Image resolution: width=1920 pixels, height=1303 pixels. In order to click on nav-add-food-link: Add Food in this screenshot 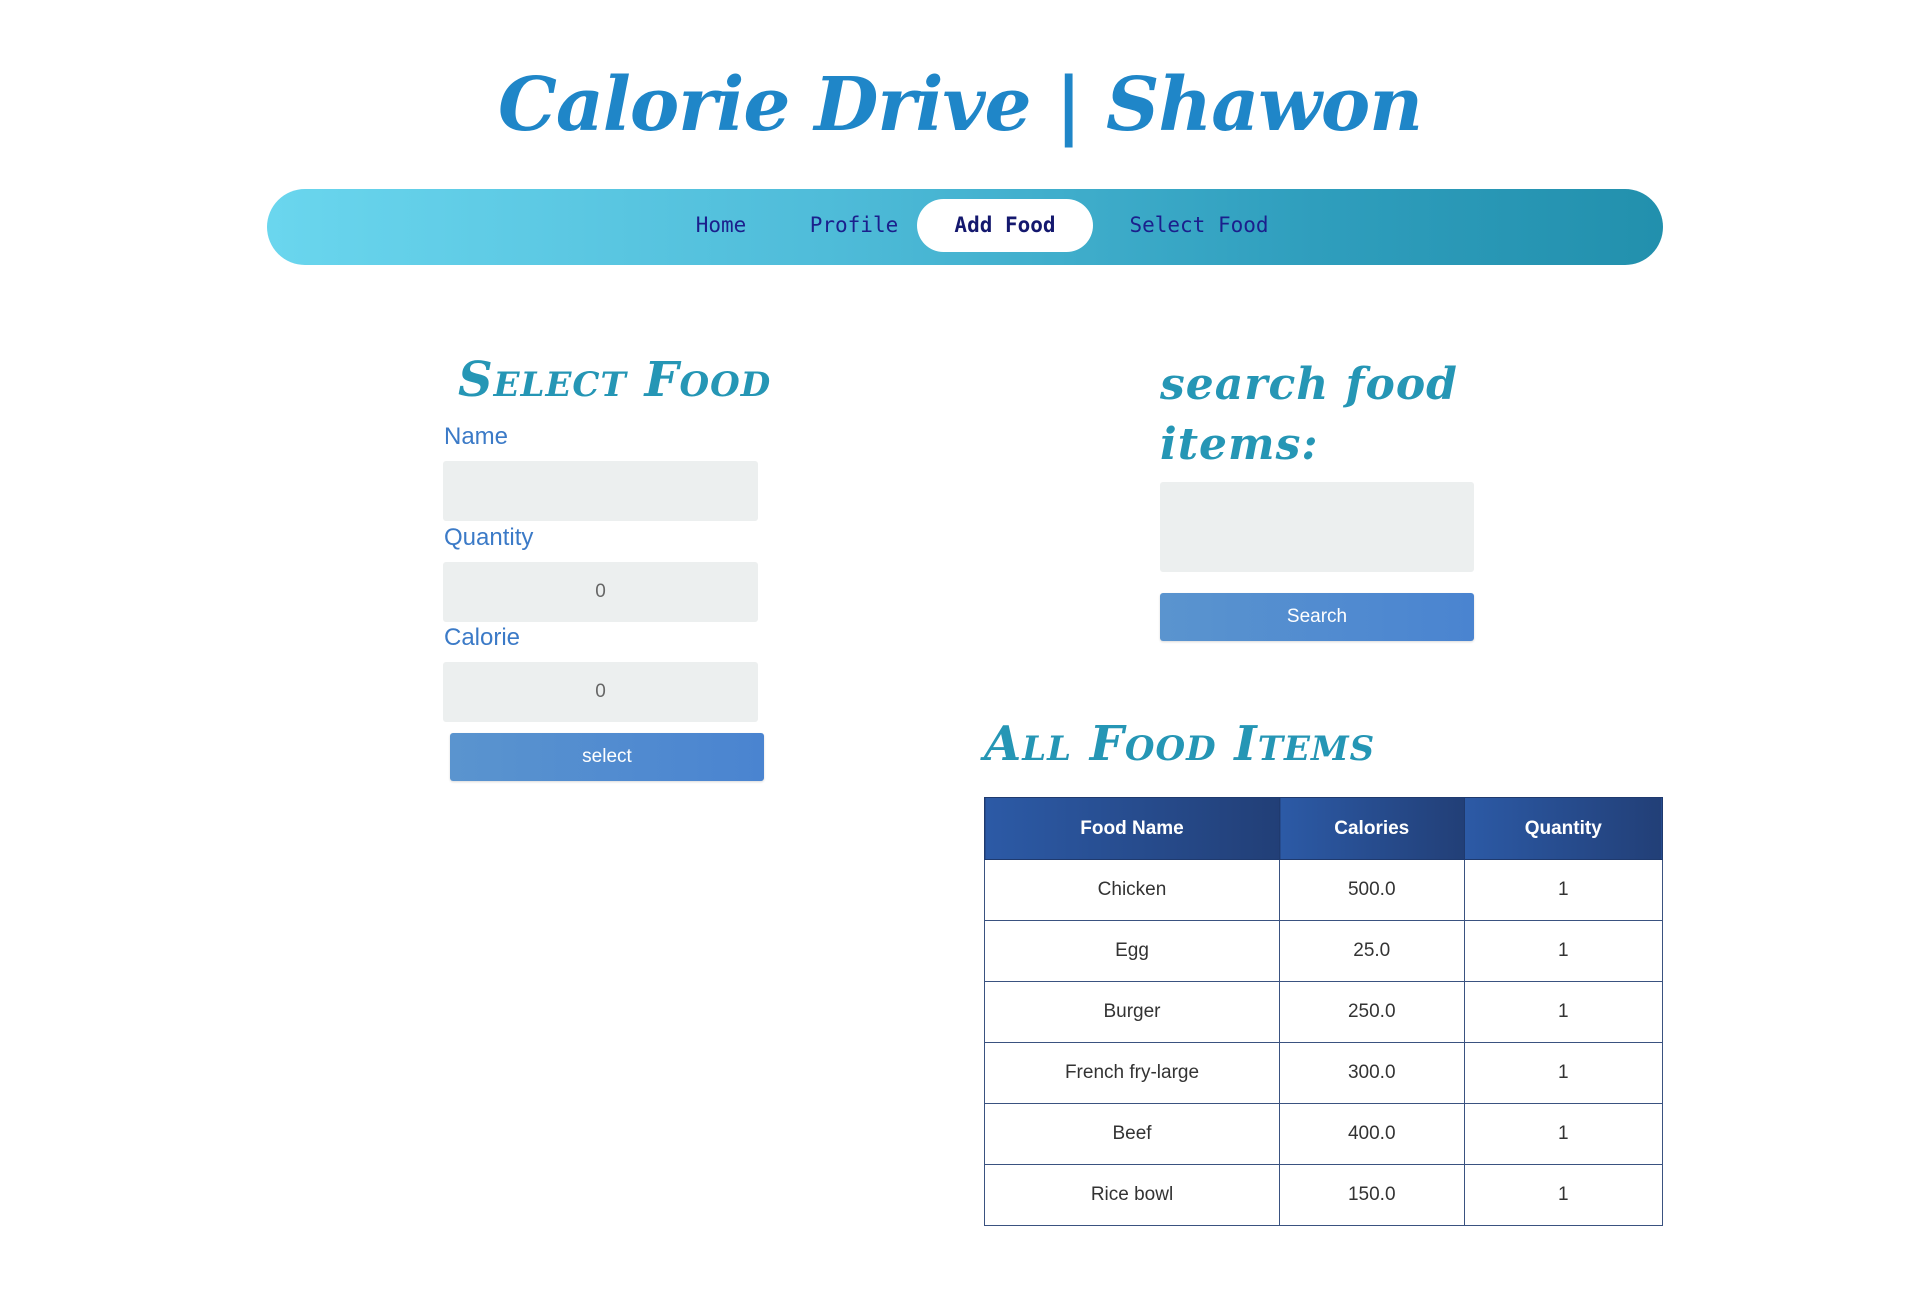, I will do `click(1005, 225)`.